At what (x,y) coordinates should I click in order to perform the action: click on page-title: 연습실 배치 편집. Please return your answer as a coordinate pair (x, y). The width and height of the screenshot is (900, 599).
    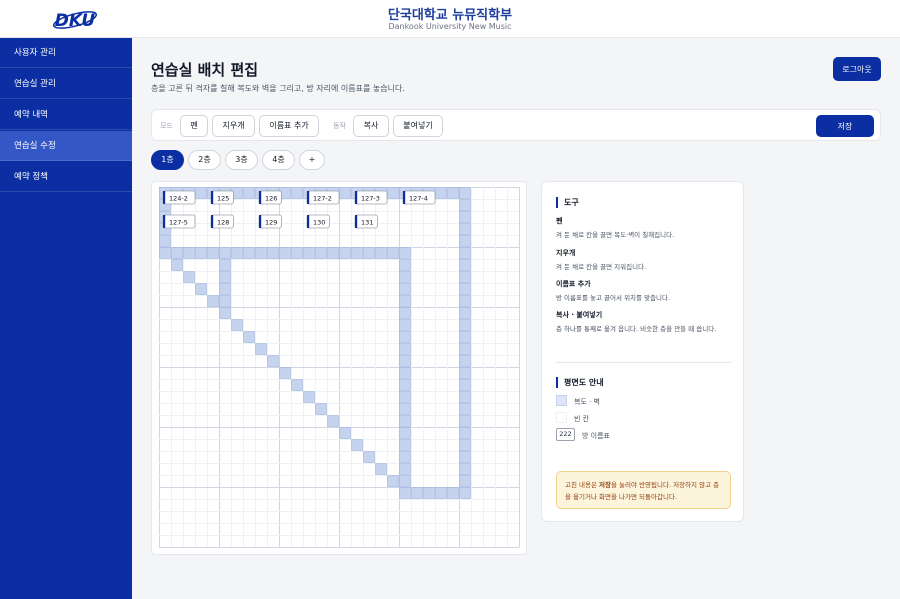
    Looking at the image, I should click on (205, 70).